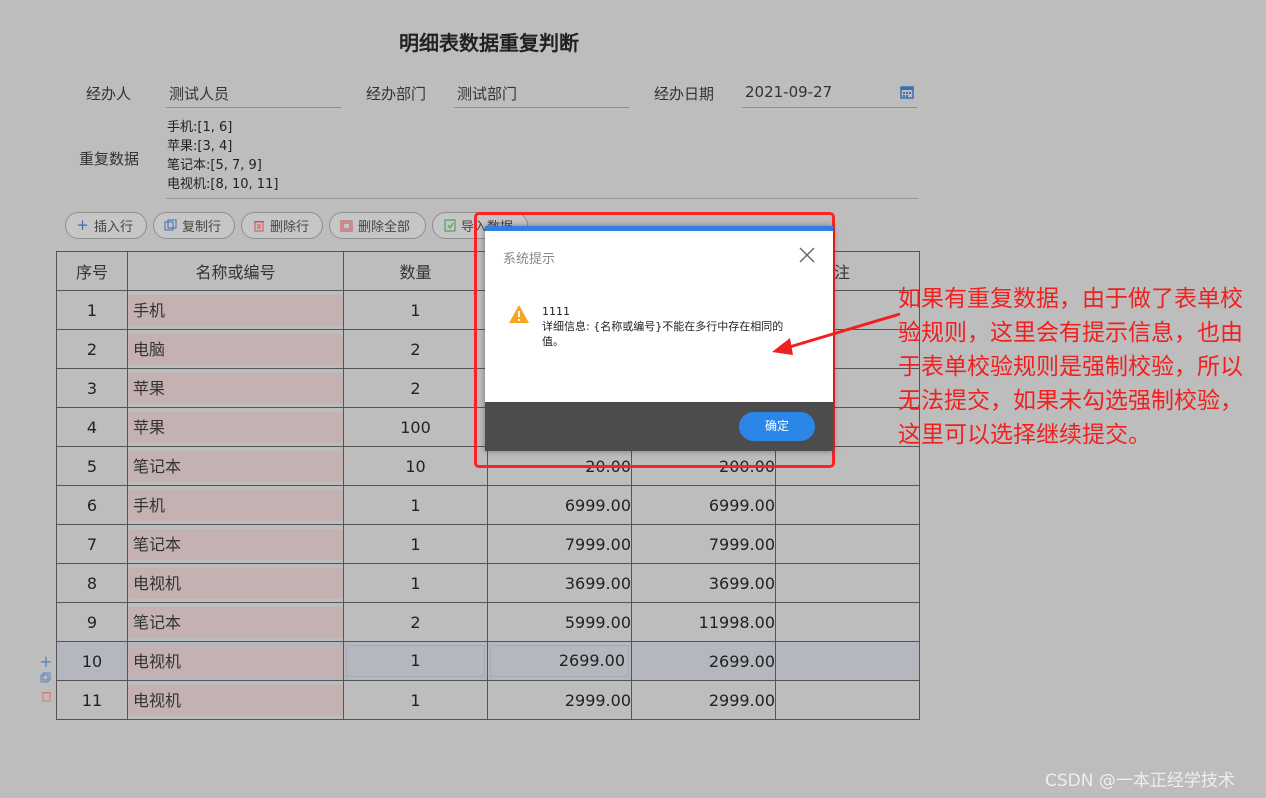  Describe the element at coordinates (92, 700) in the screenshot. I see `row-number-cell: 11` at that location.